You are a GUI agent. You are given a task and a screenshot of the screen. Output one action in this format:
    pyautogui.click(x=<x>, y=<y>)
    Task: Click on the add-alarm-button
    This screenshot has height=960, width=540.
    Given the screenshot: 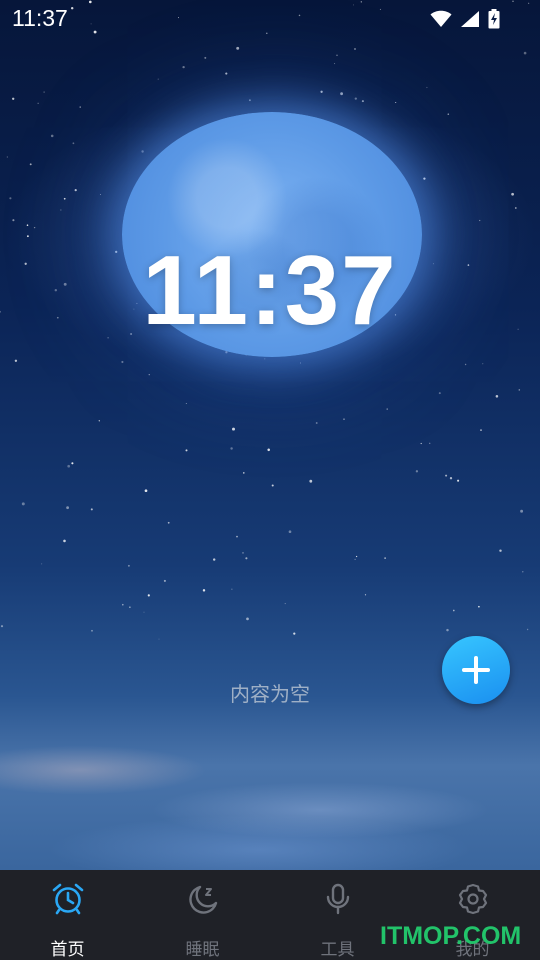 What is the action you would take?
    pyautogui.click(x=476, y=670)
    